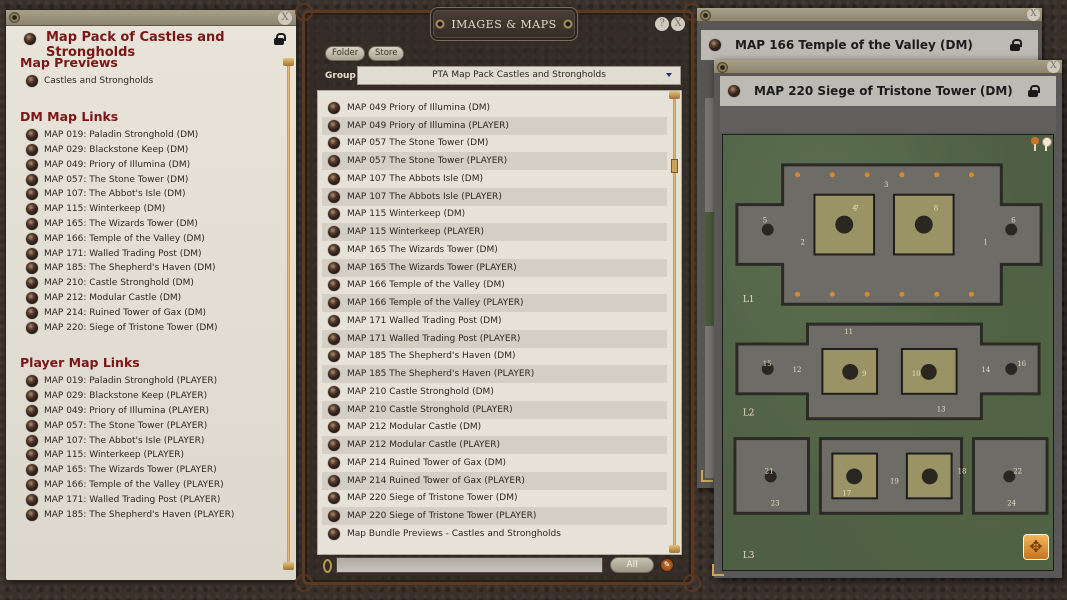 This screenshot has height=600, width=1067. What do you see at coordinates (494, 125) in the screenshot?
I see `library-list-item: MAP 049 Priory of Illumina (PLAYER)` at bounding box center [494, 125].